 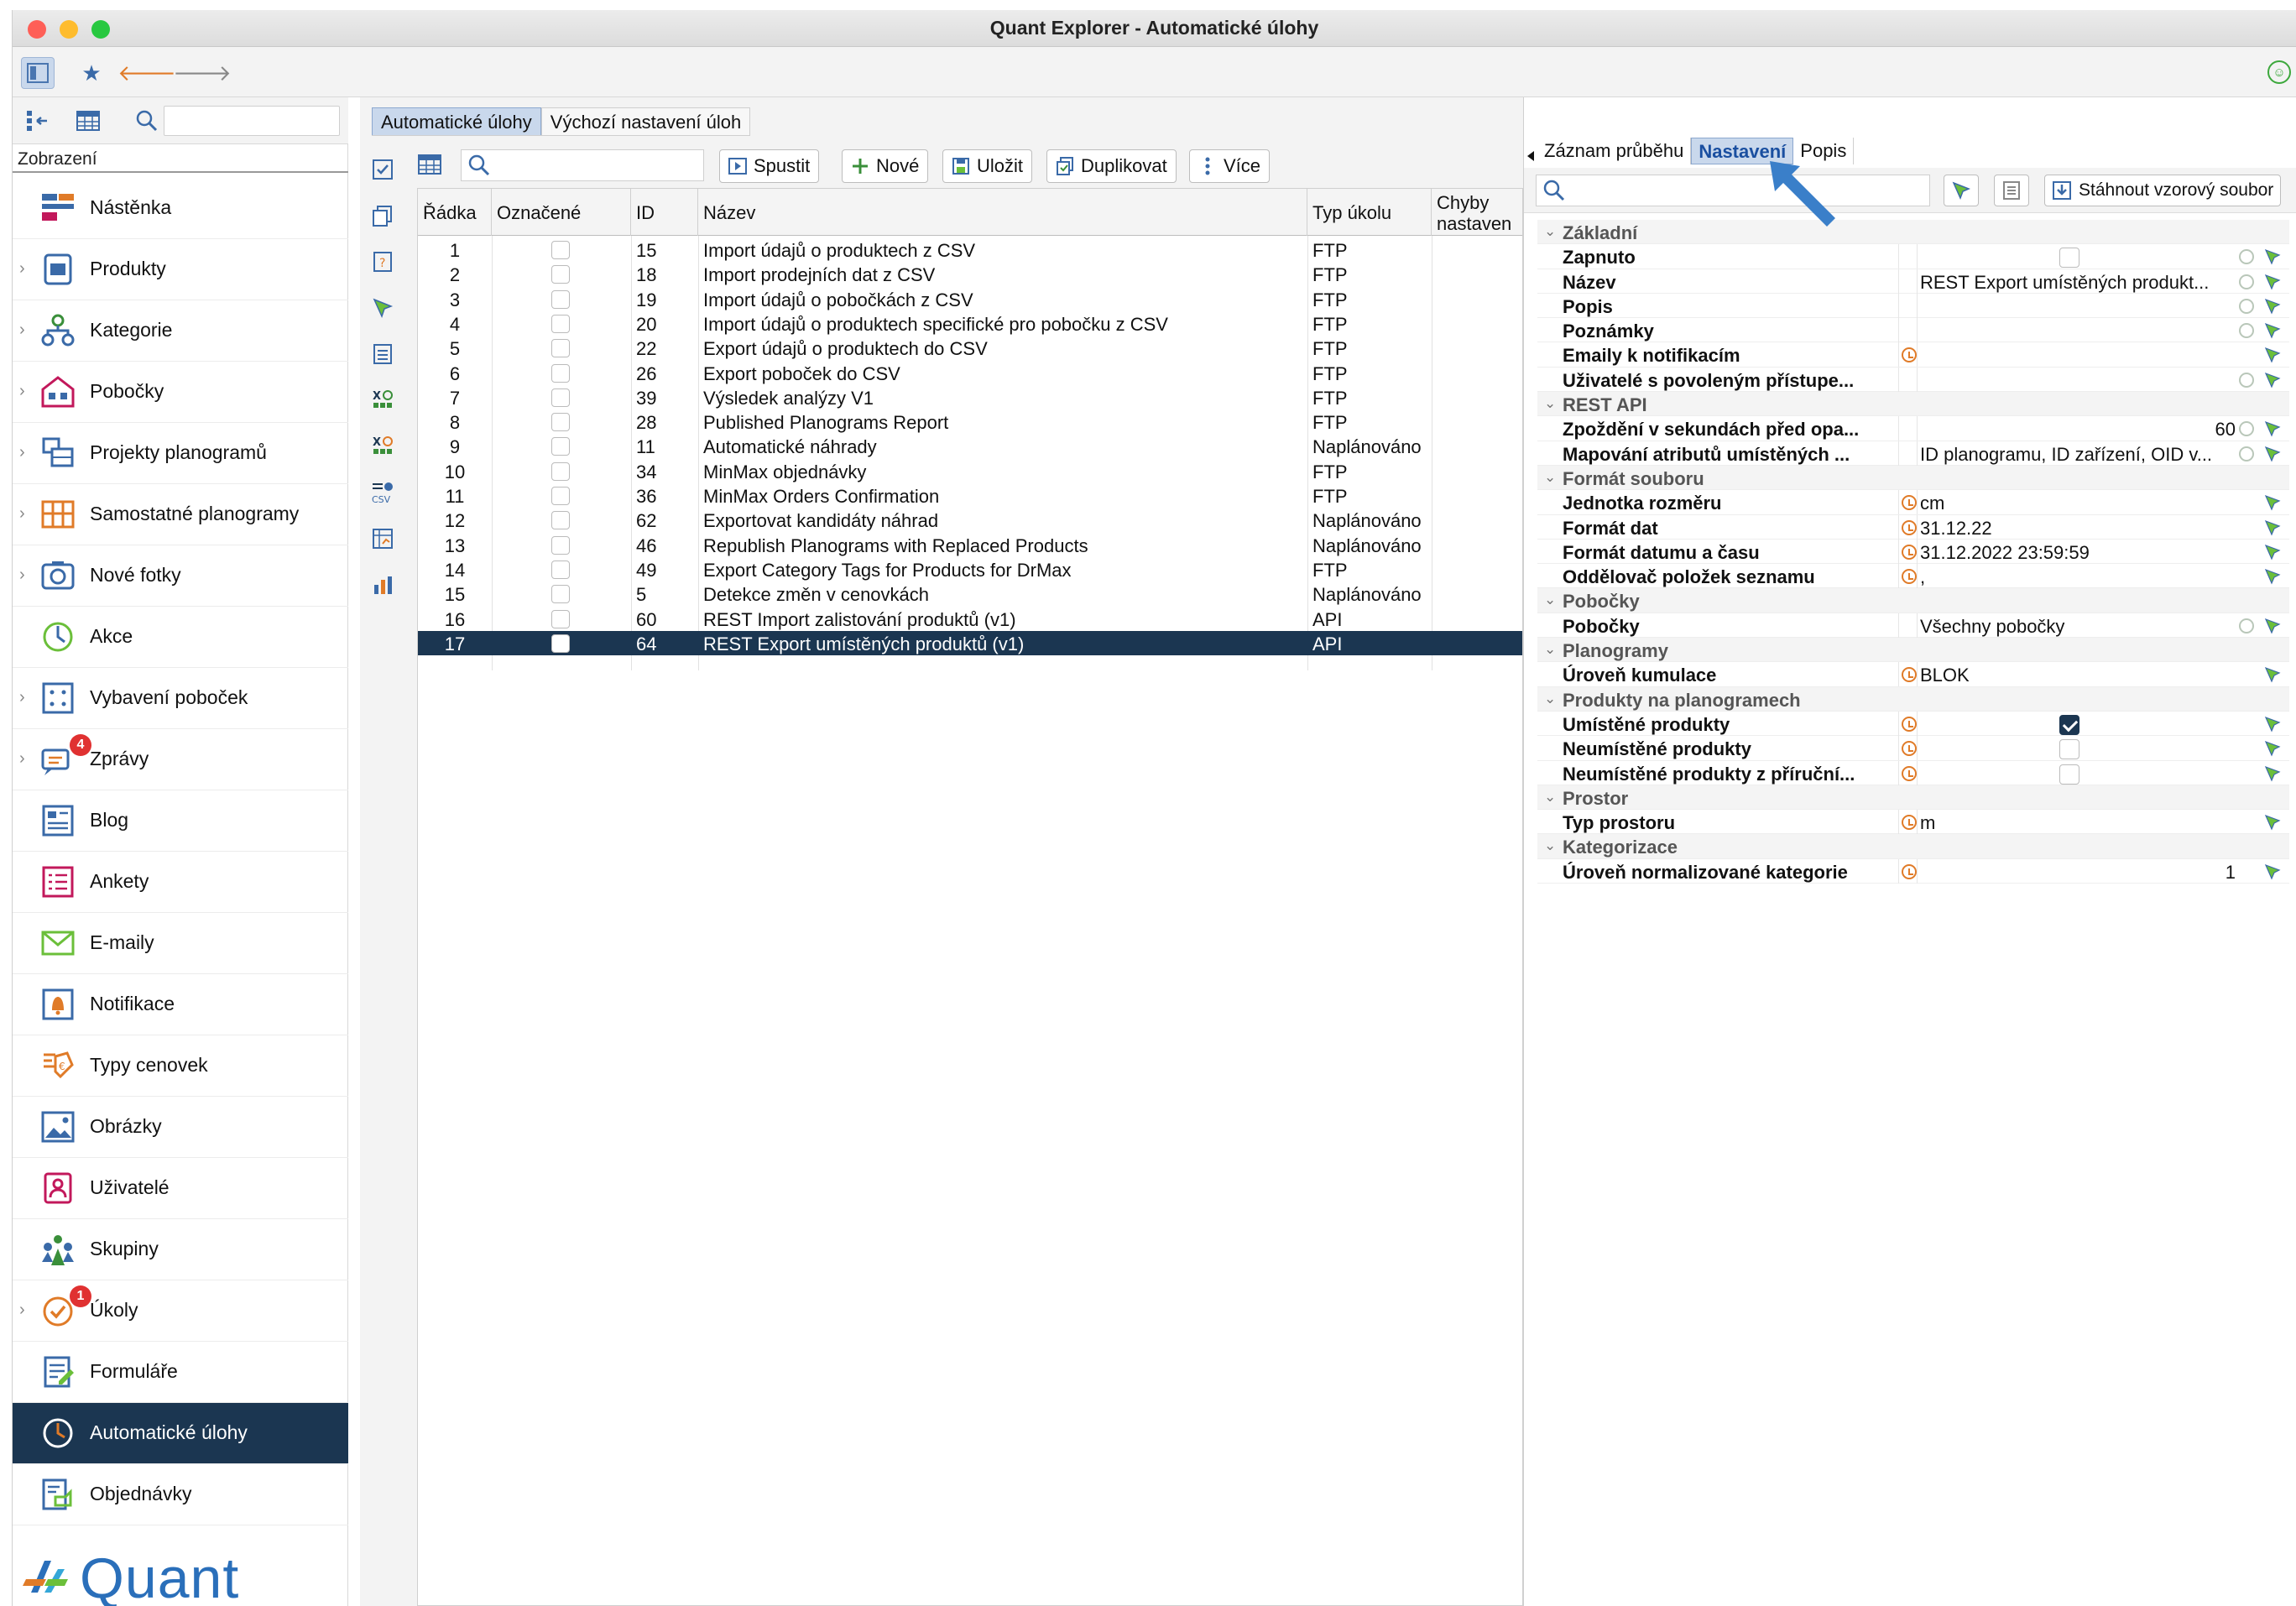 I want to click on property-value: Všechny pobočky, so click(x=2078, y=627).